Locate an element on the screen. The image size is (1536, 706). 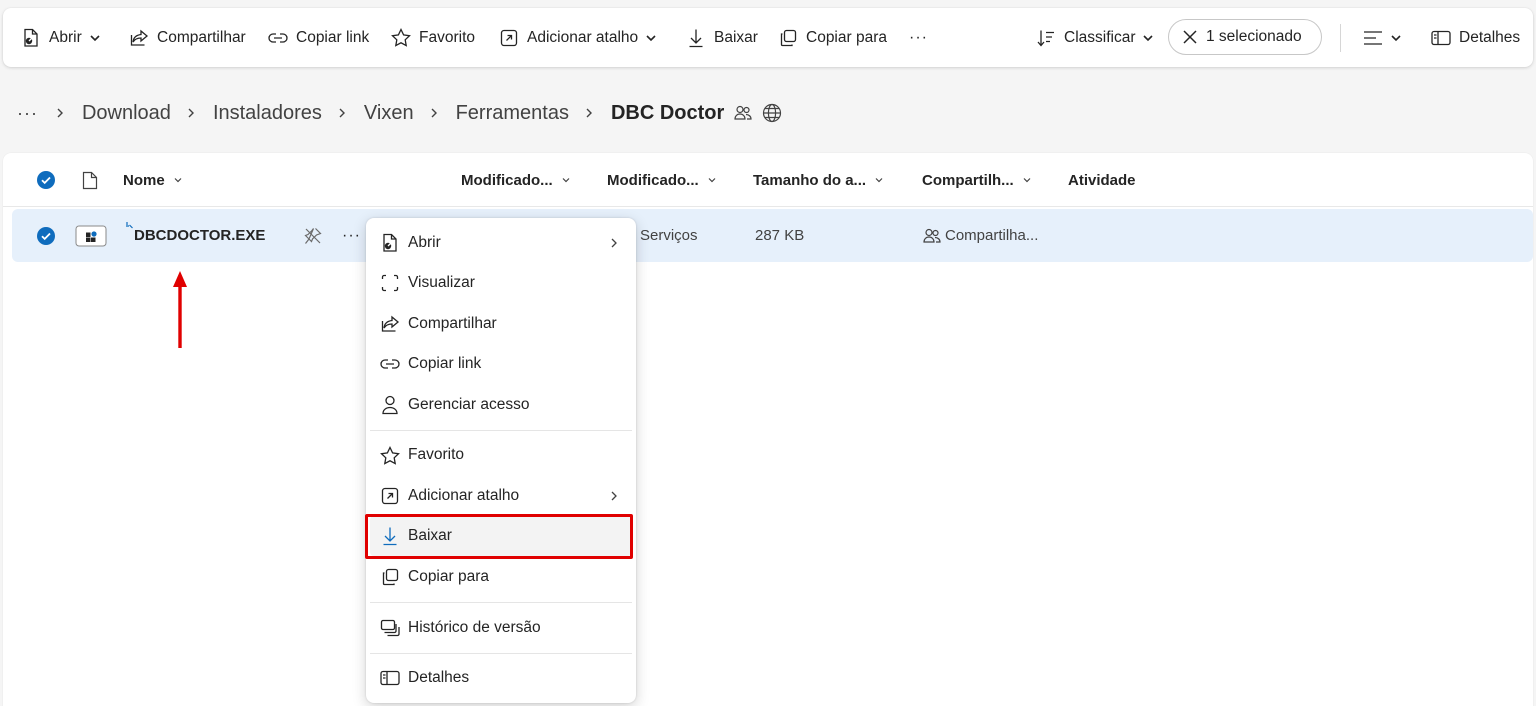
menu-item-preview: Visualizar is located at coordinates (501, 283).